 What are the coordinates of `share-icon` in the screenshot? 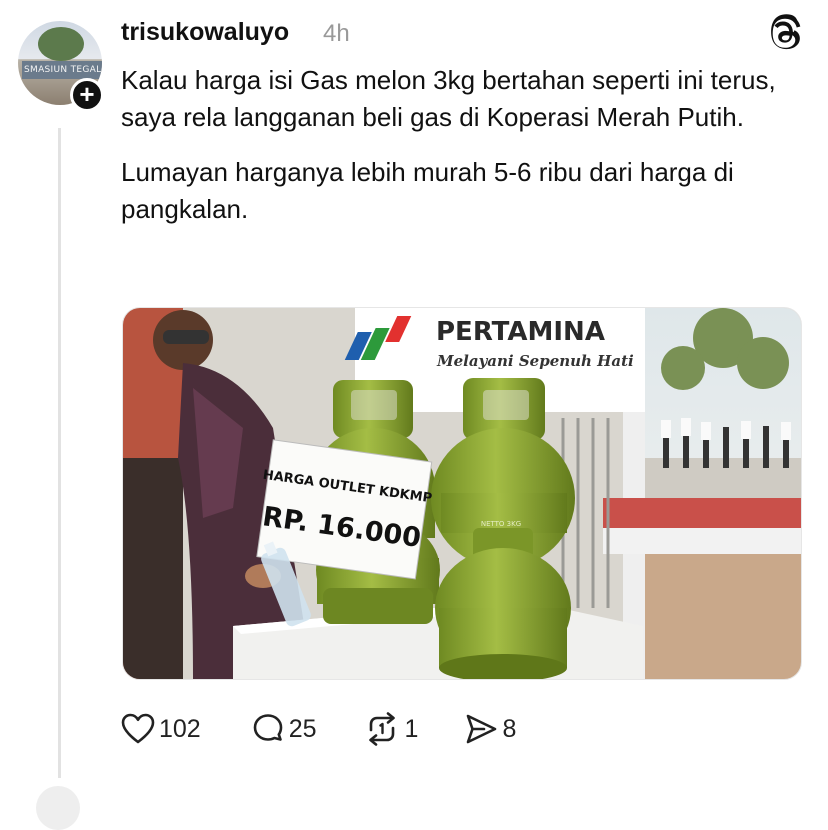 It's located at (482, 729).